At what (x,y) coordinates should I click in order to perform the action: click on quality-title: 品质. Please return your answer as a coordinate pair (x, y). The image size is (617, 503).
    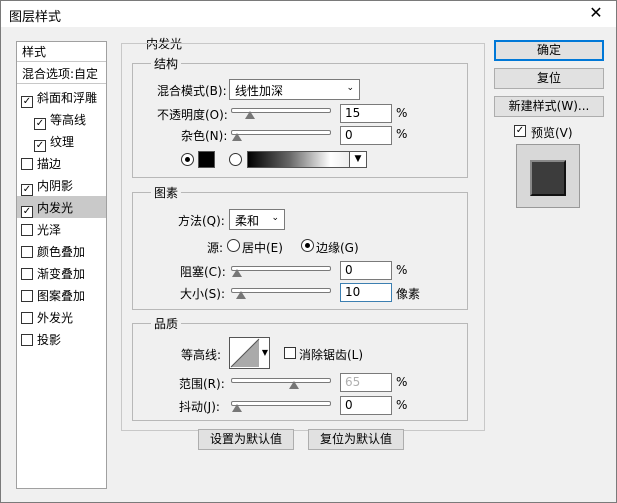
    Looking at the image, I should click on (166, 323).